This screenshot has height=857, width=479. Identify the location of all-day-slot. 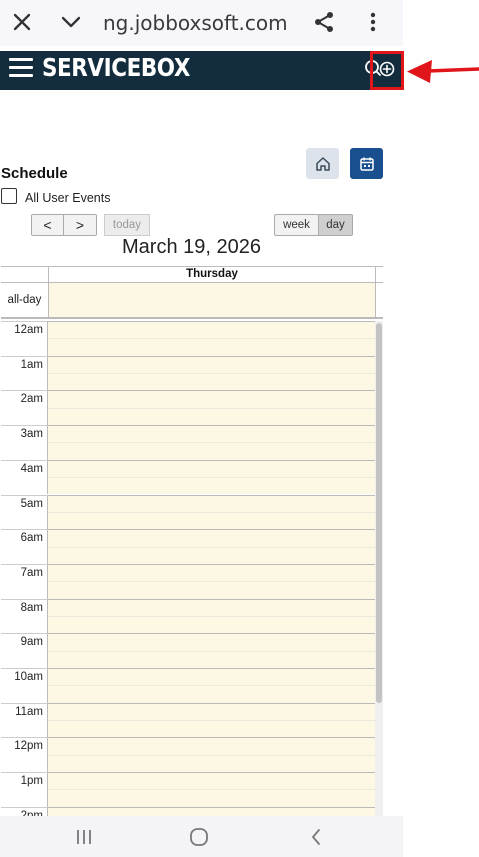
(212, 300).